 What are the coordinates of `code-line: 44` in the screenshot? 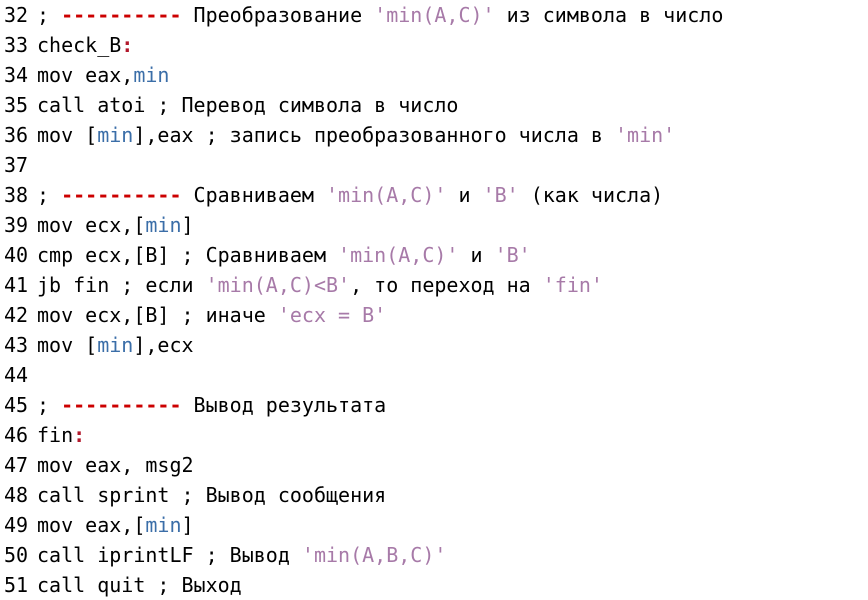 It's located at (434, 375).